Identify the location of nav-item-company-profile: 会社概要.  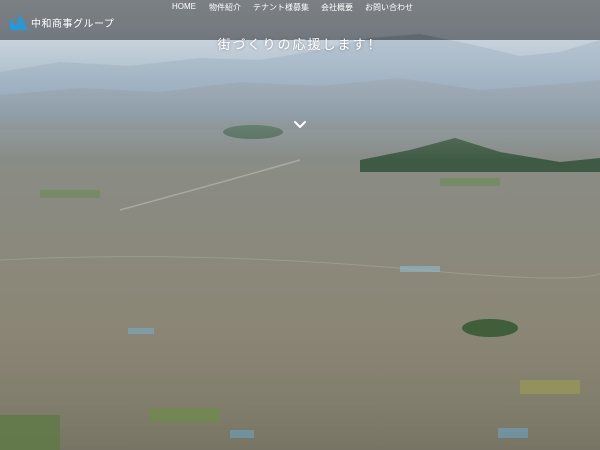
(337, 7).